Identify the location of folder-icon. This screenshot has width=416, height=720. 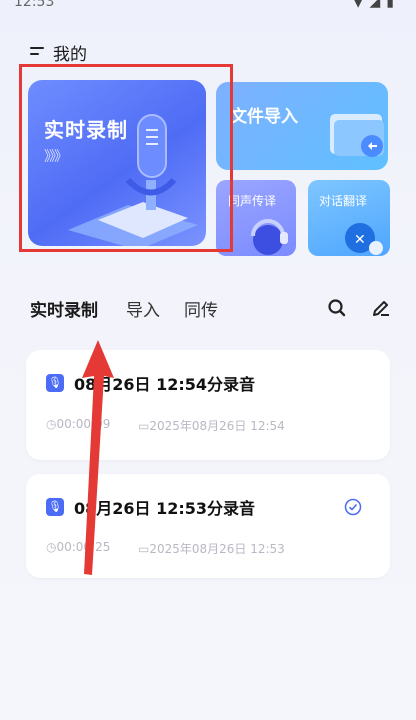
(357, 135).